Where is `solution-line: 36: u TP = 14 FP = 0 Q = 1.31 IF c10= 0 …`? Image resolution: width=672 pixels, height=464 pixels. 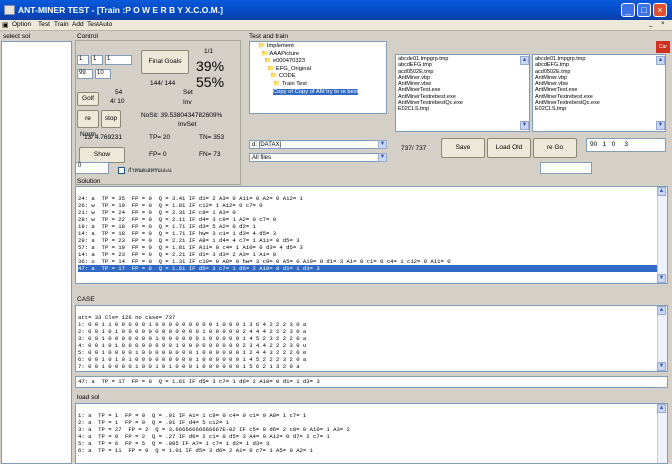
solution-line: 36: u TP = 14 FP = 0 Q = 1.31 IF c10= 0 … is located at coordinates (371, 261).